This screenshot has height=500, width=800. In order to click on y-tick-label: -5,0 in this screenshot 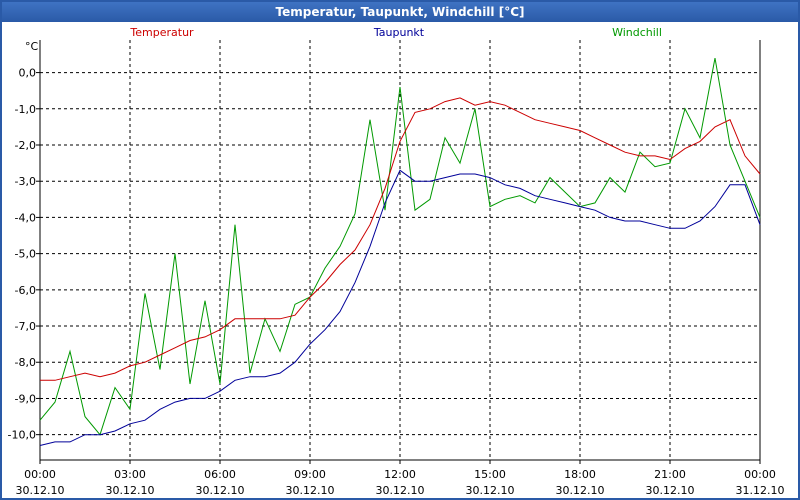, I will do `click(25, 254)`.